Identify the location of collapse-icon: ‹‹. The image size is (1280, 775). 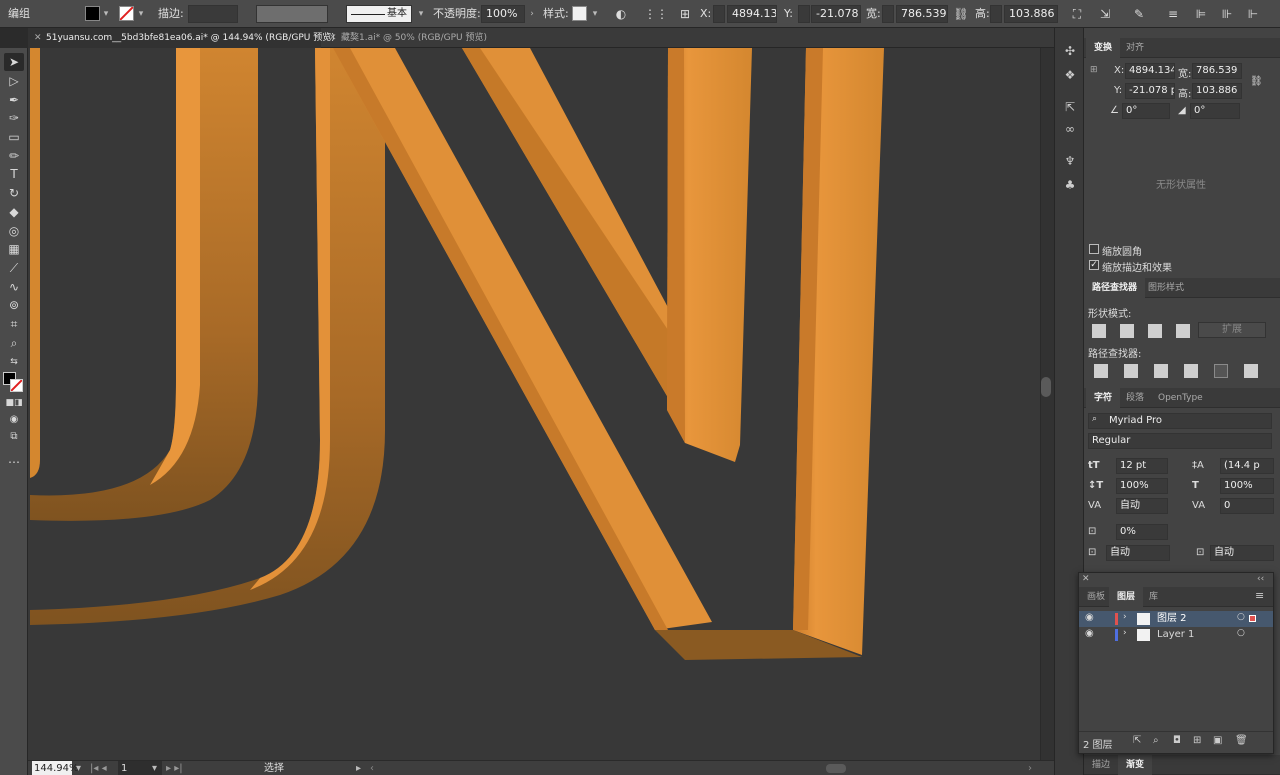
(1260, 579).